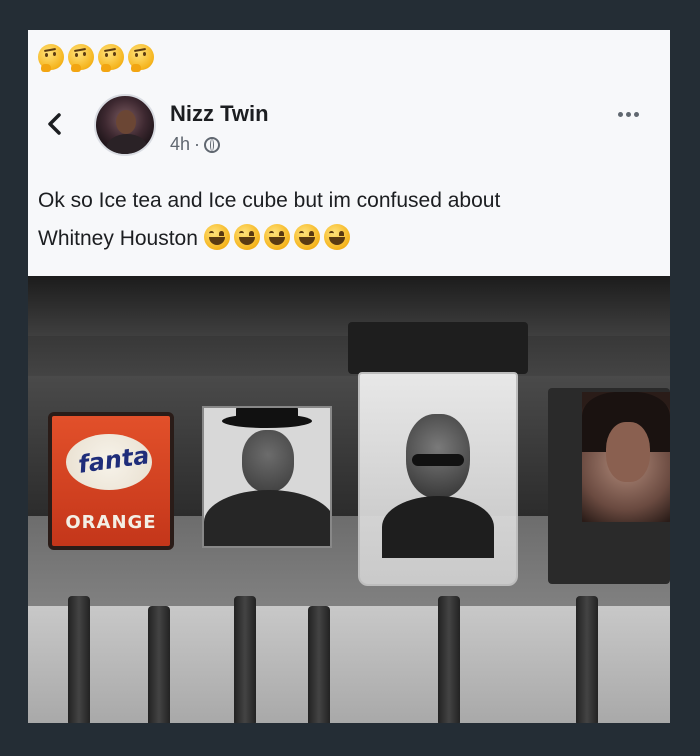 The height and width of the screenshot is (756, 700). I want to click on tears-of-joy-icons, so click(278, 237).